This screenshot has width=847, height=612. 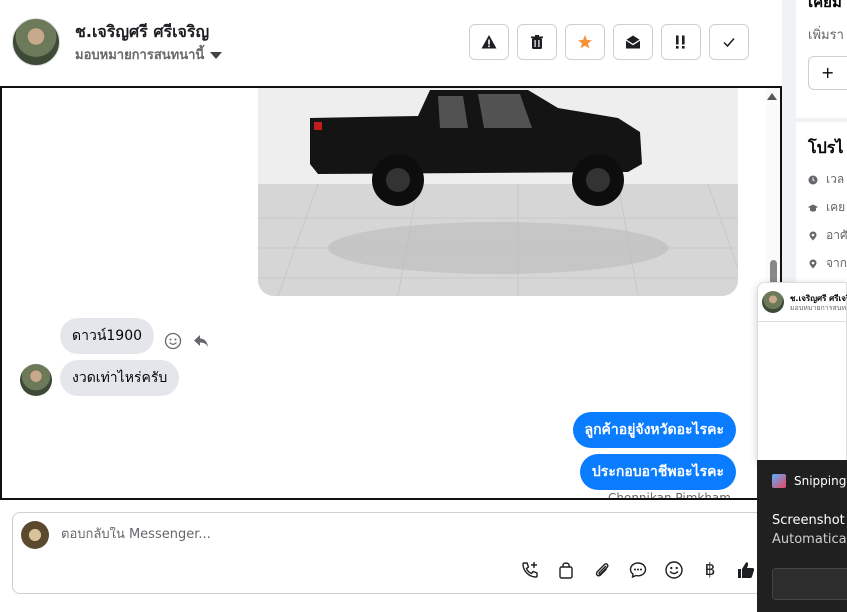 I want to click on reply-input, so click(x=311, y=534).